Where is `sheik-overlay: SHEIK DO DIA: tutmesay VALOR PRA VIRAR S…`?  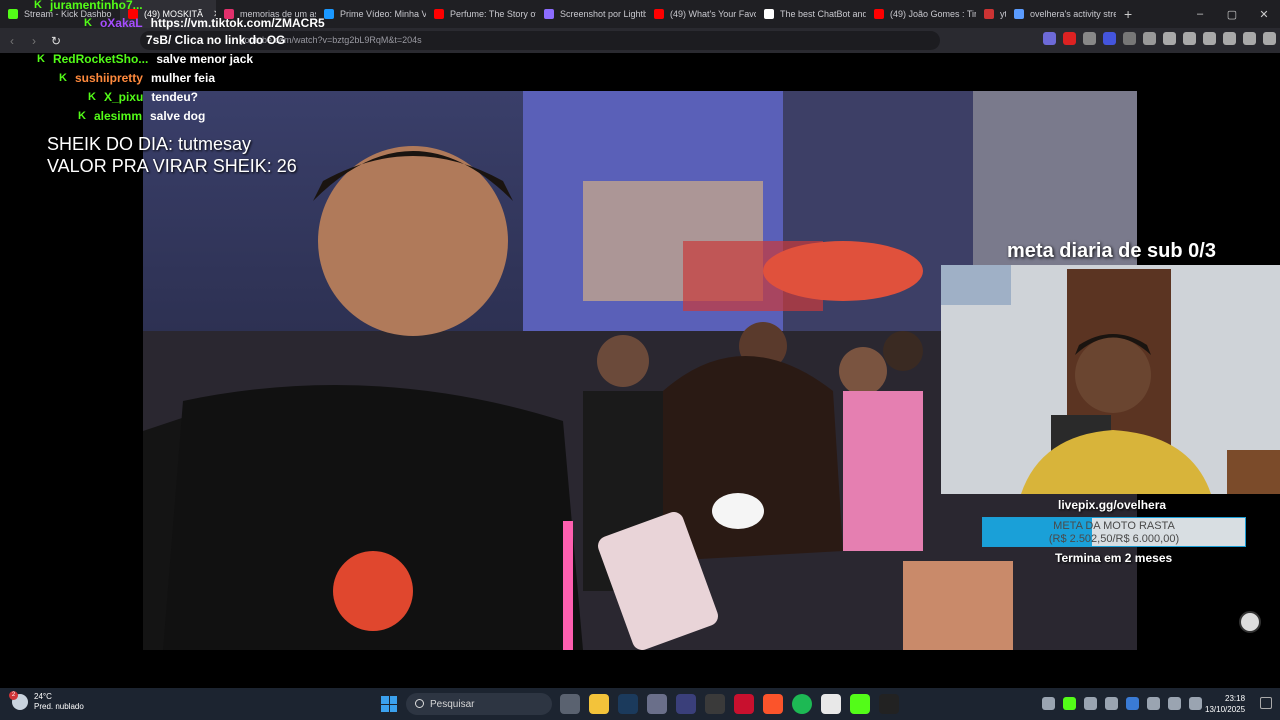 sheik-overlay: SHEIK DO DIA: tutmesay VALOR PRA VIRAR S… is located at coordinates (172, 155).